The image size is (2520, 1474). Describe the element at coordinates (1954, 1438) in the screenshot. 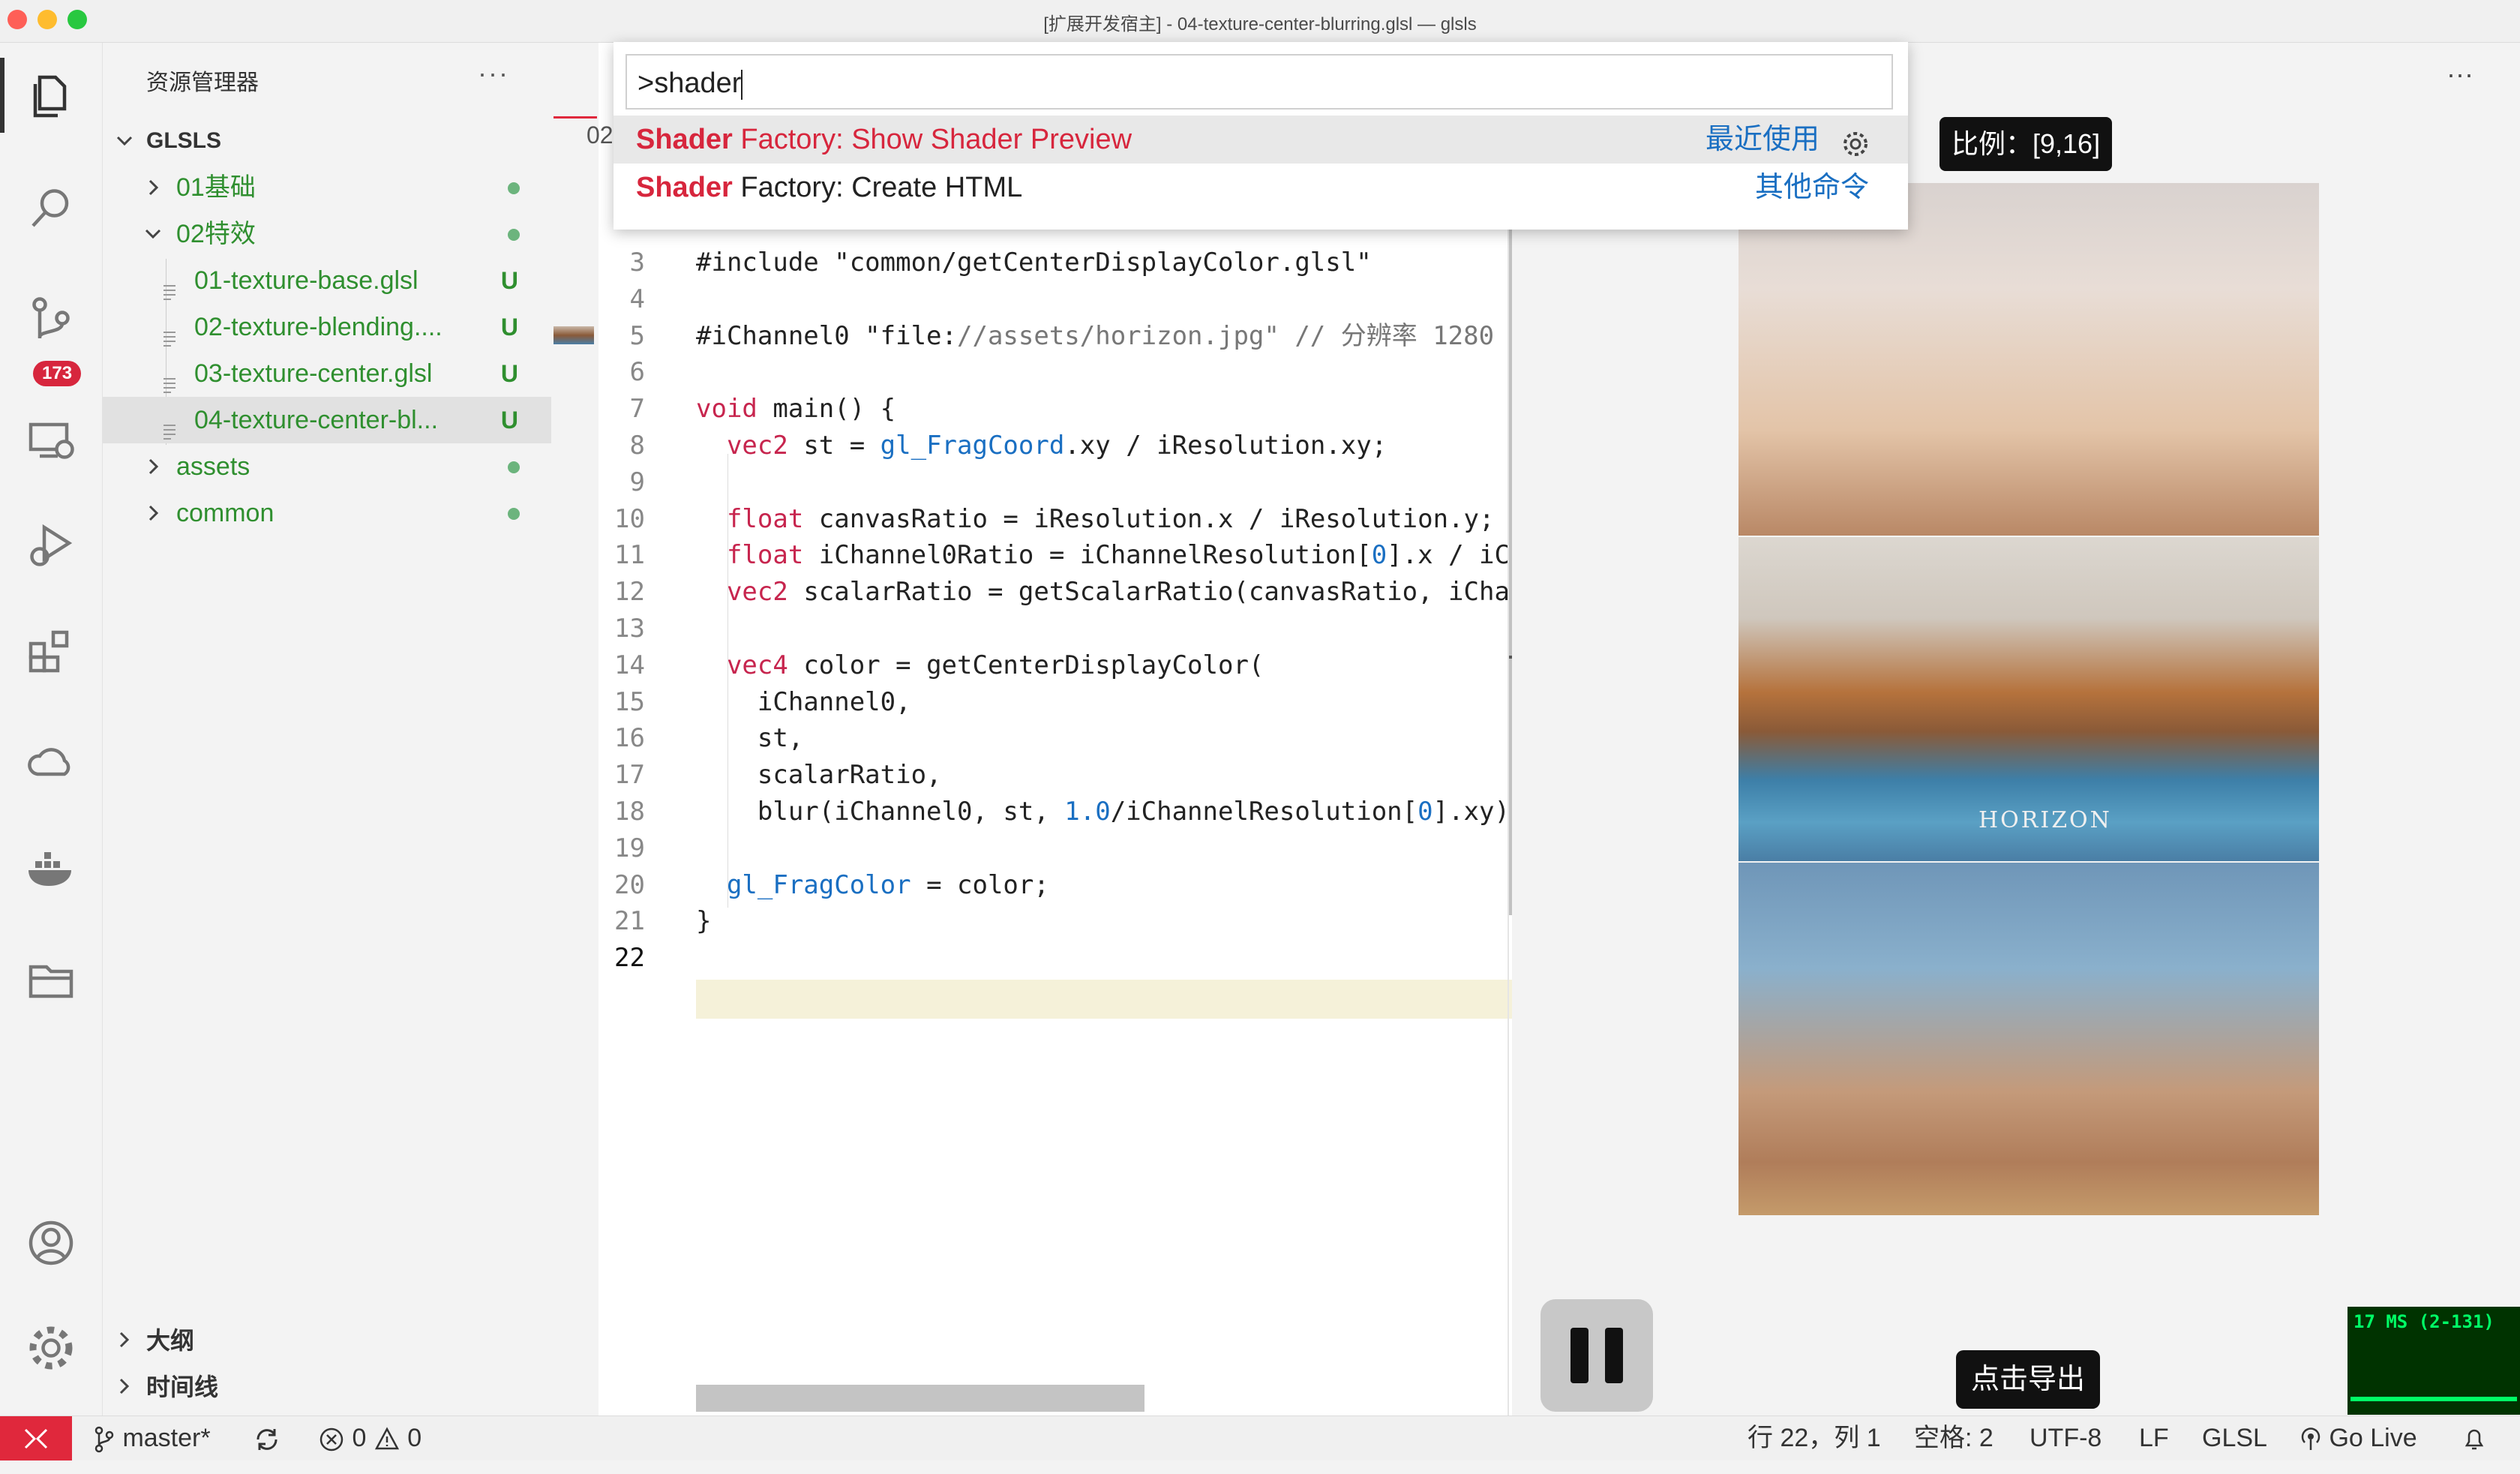

I see `indentation: 空格: 2` at that location.